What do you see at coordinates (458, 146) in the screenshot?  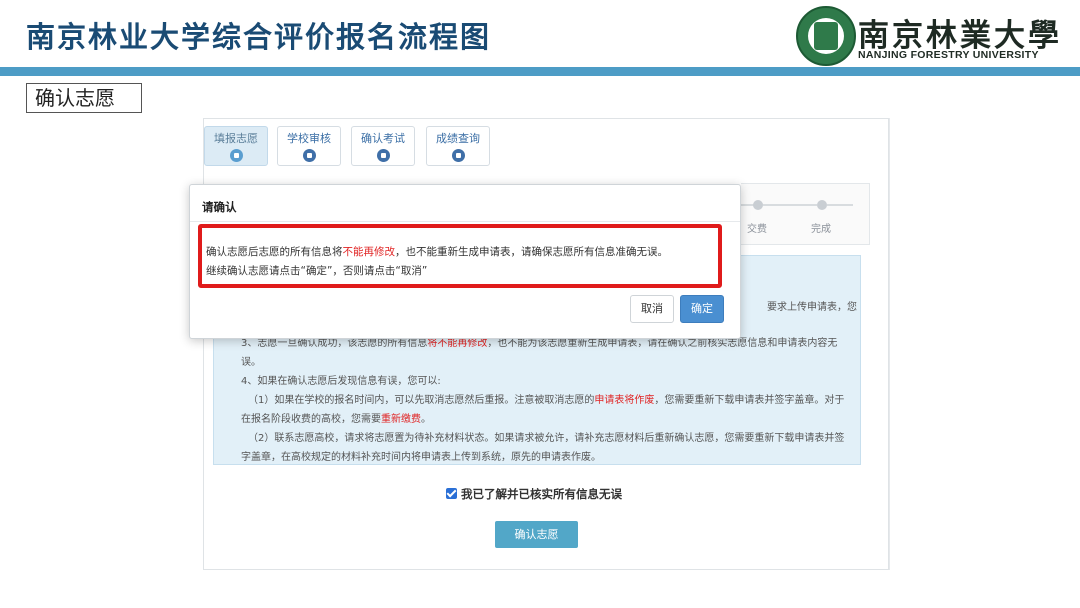 I see `tab-score-query: 成绩查询` at bounding box center [458, 146].